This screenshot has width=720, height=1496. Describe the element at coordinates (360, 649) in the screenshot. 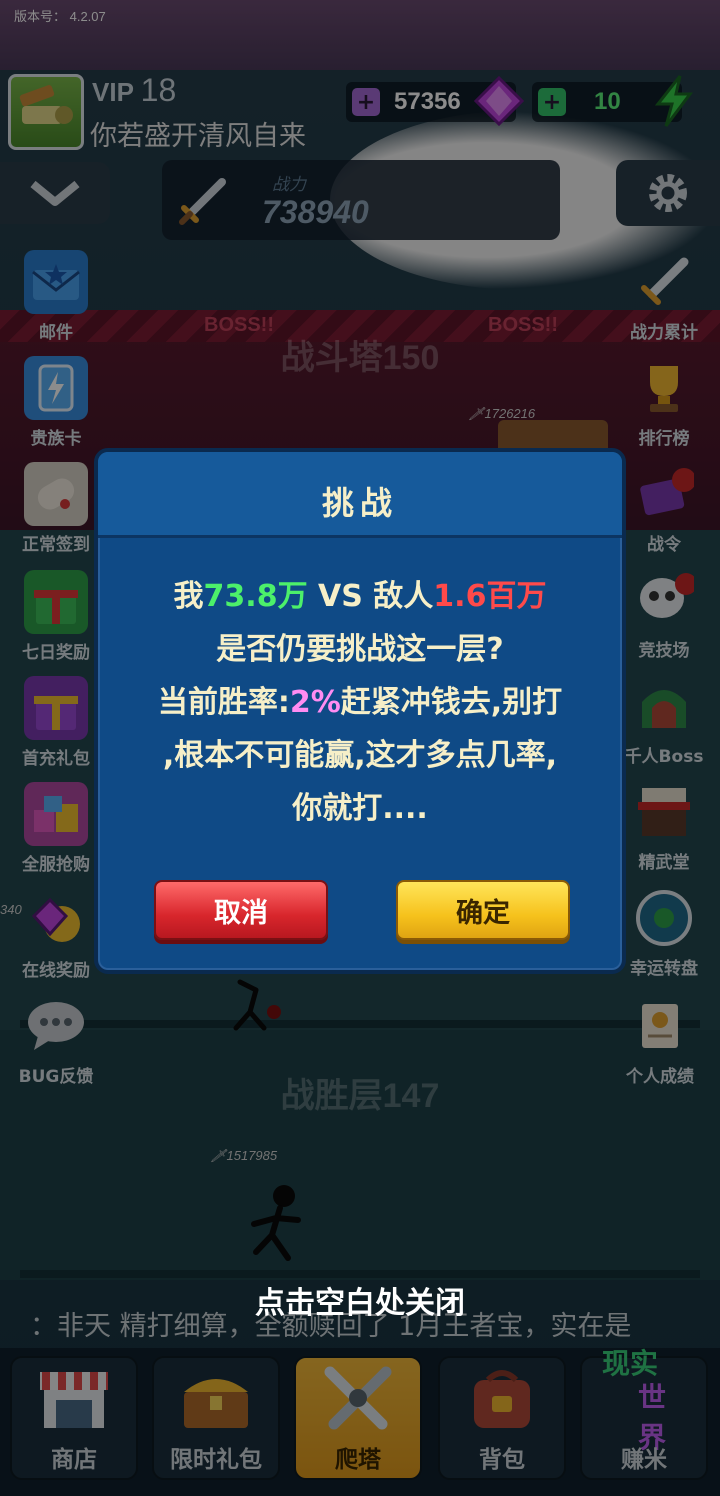

I see `confirm-question: 是否仍要挑战这一层?` at that location.